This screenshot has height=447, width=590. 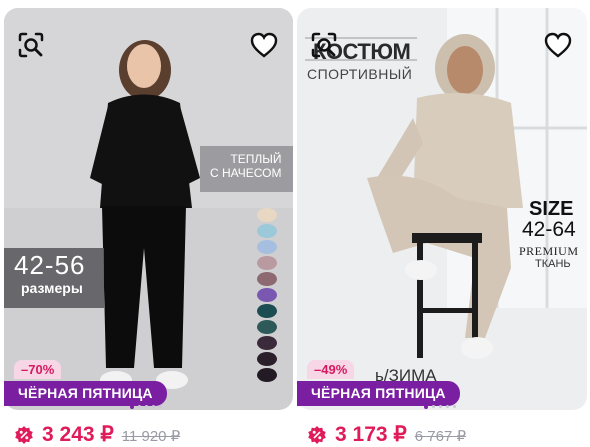 I want to click on price-row: 3 173 ₽ 6 767 ₽, so click(x=386, y=434).